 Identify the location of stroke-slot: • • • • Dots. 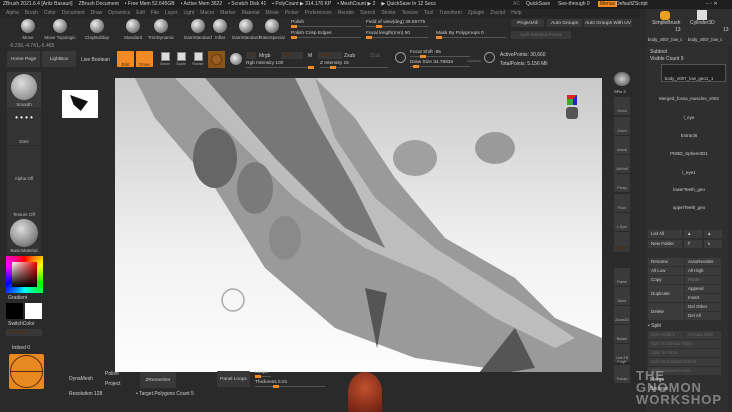
(24, 127).